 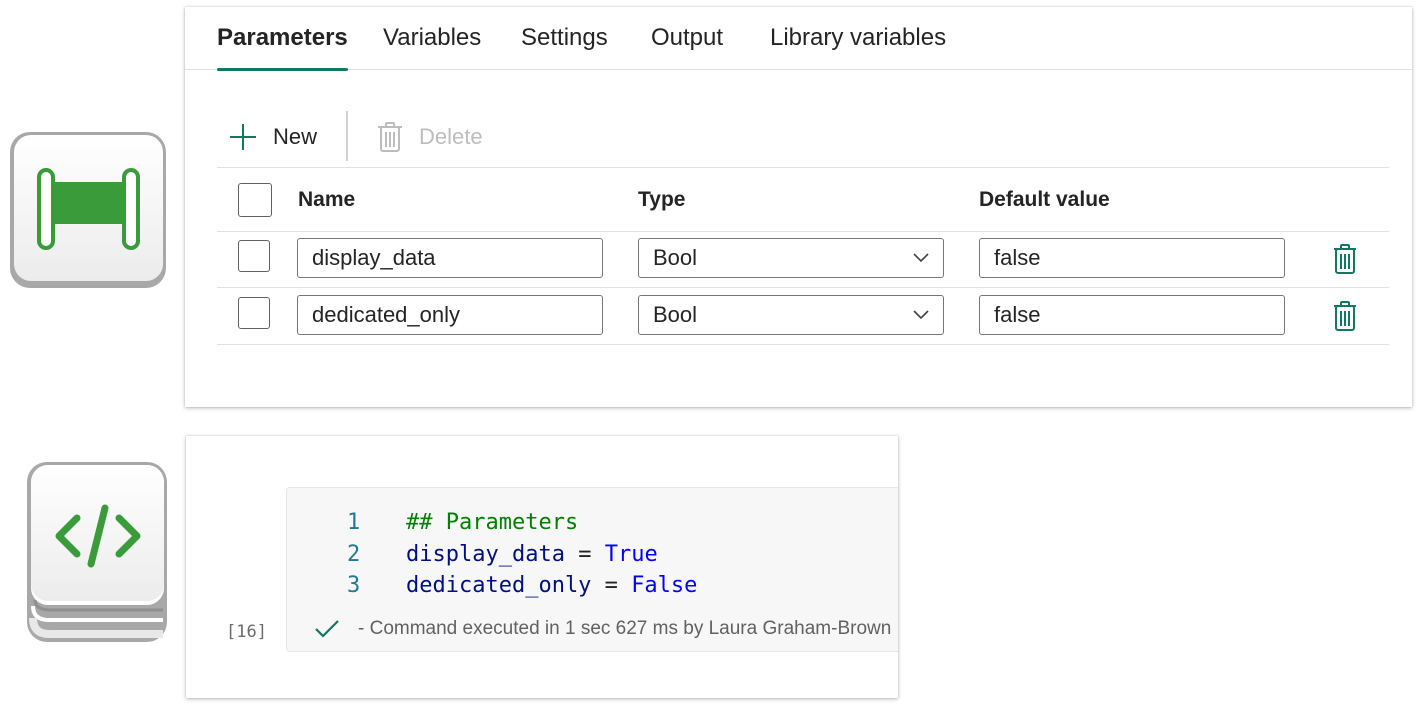 What do you see at coordinates (98, 553) in the screenshot?
I see `notebook-code-icon` at bounding box center [98, 553].